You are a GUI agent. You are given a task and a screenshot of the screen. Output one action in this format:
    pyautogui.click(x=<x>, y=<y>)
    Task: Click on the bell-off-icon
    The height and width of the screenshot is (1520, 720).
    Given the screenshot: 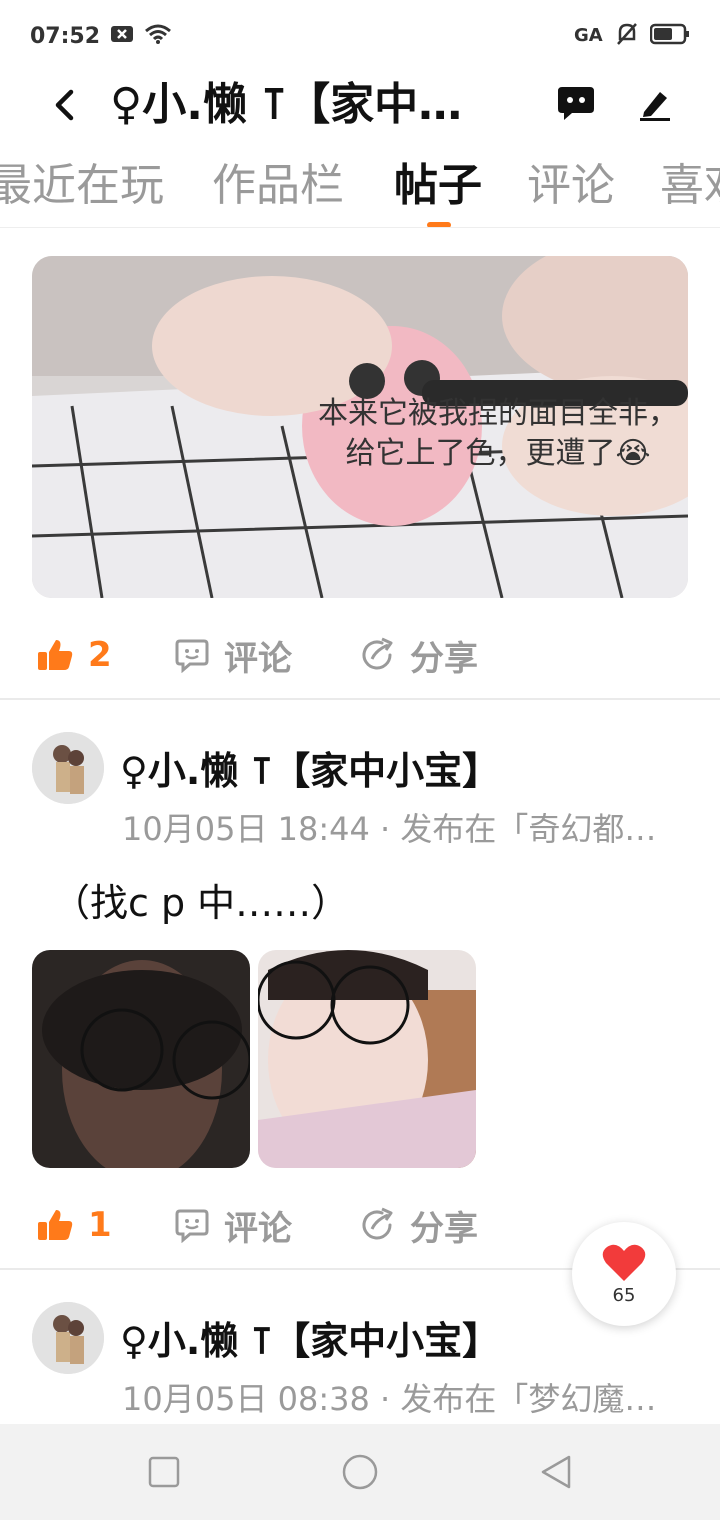 What is the action you would take?
    pyautogui.click(x=627, y=36)
    